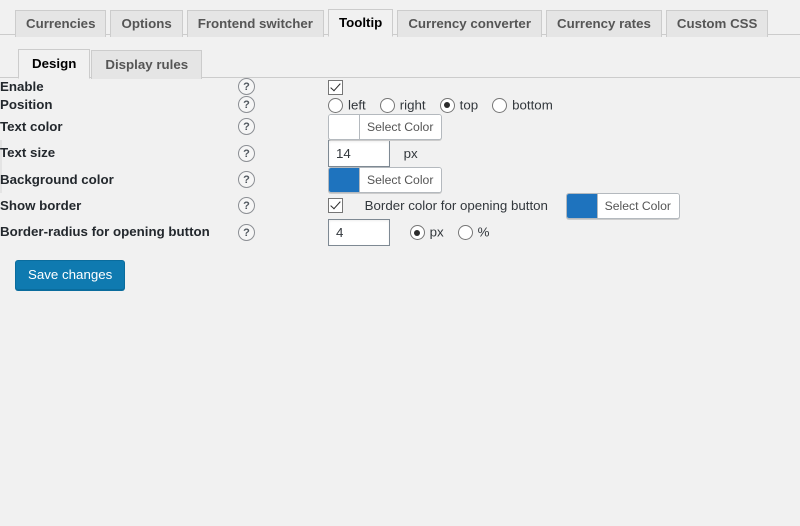 The width and height of the screenshot is (800, 526). I want to click on border-color-picker-button: Select Color, so click(622, 205).